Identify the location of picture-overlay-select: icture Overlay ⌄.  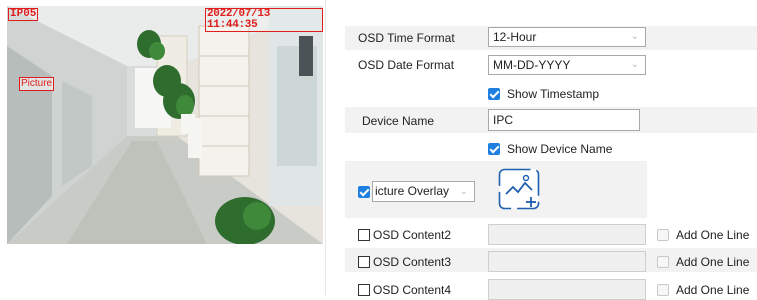
(423, 191).